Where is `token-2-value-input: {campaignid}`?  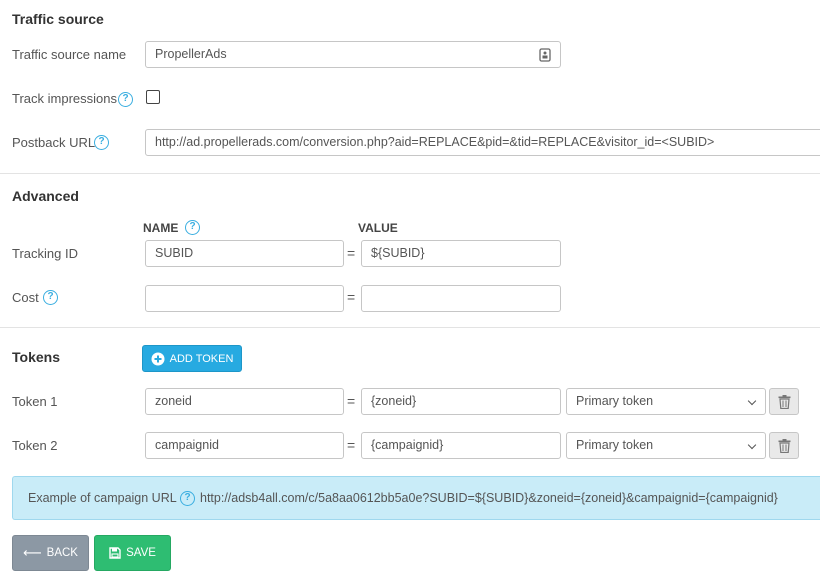
token-2-value-input: {campaignid} is located at coordinates (461, 445).